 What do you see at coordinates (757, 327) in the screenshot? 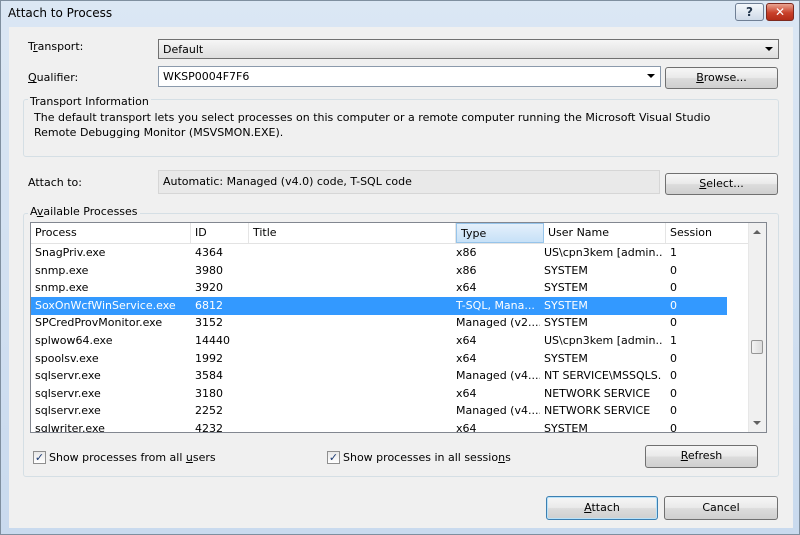
I see `vertical-scrollbar` at bounding box center [757, 327].